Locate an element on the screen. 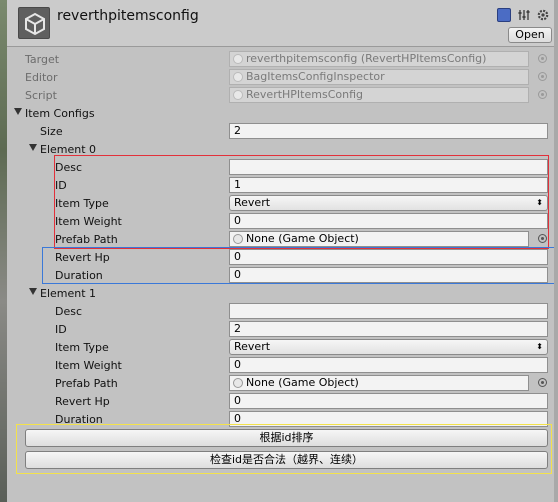 This screenshot has width=558, height=502. script-row: Script RevertHPItemsConfig is located at coordinates (279, 95).